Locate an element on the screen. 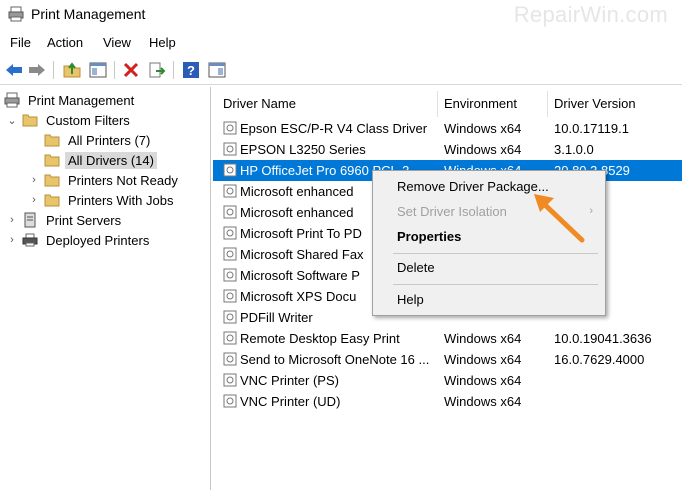  driver-name-cell: Microsoft Print To PD is located at coordinates (301, 233).